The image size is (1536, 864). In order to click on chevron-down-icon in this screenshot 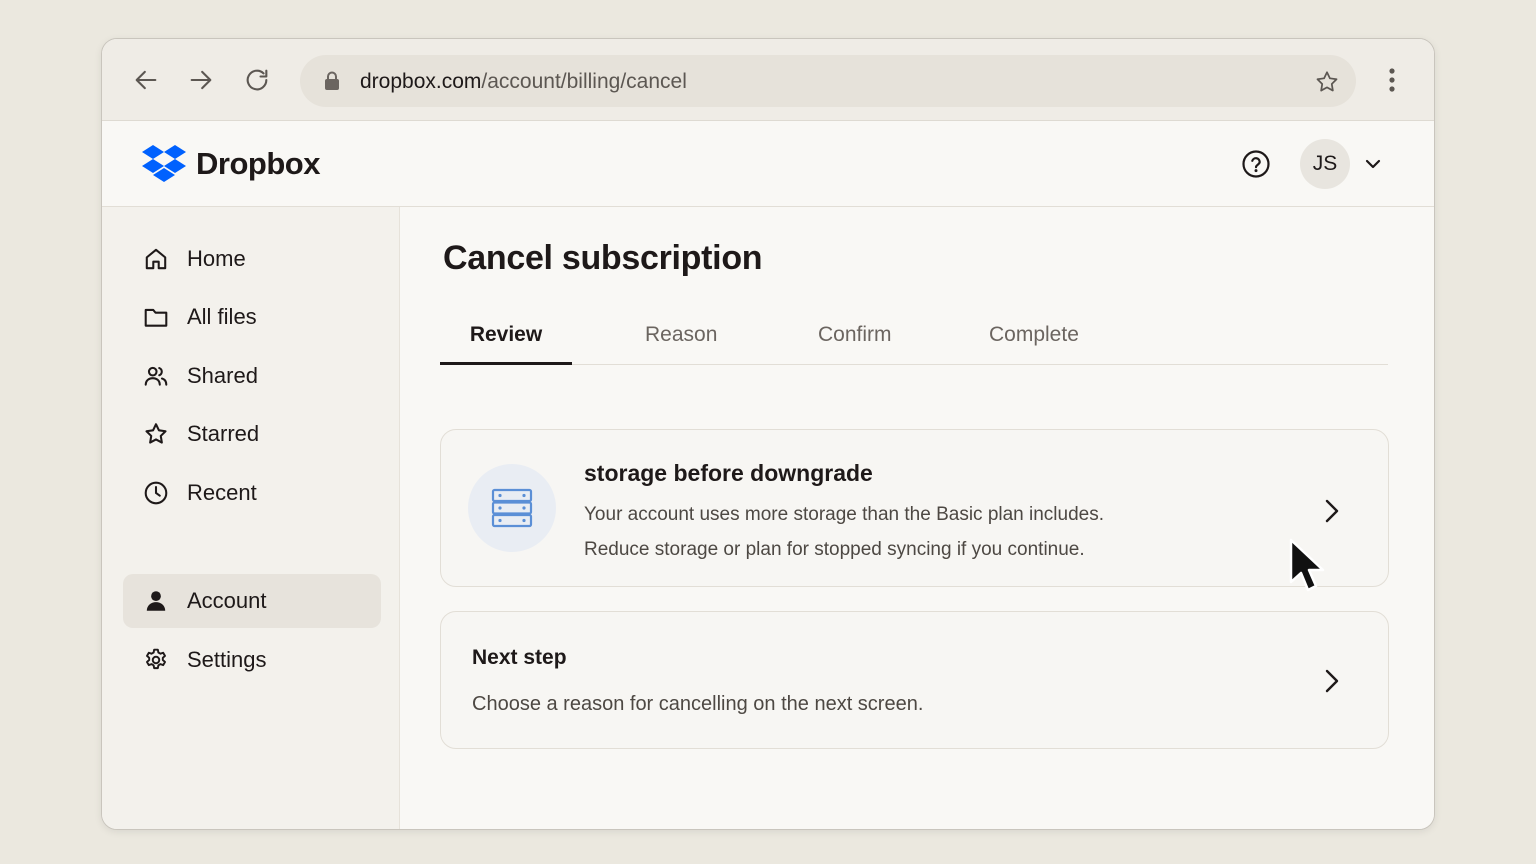, I will do `click(1373, 164)`.